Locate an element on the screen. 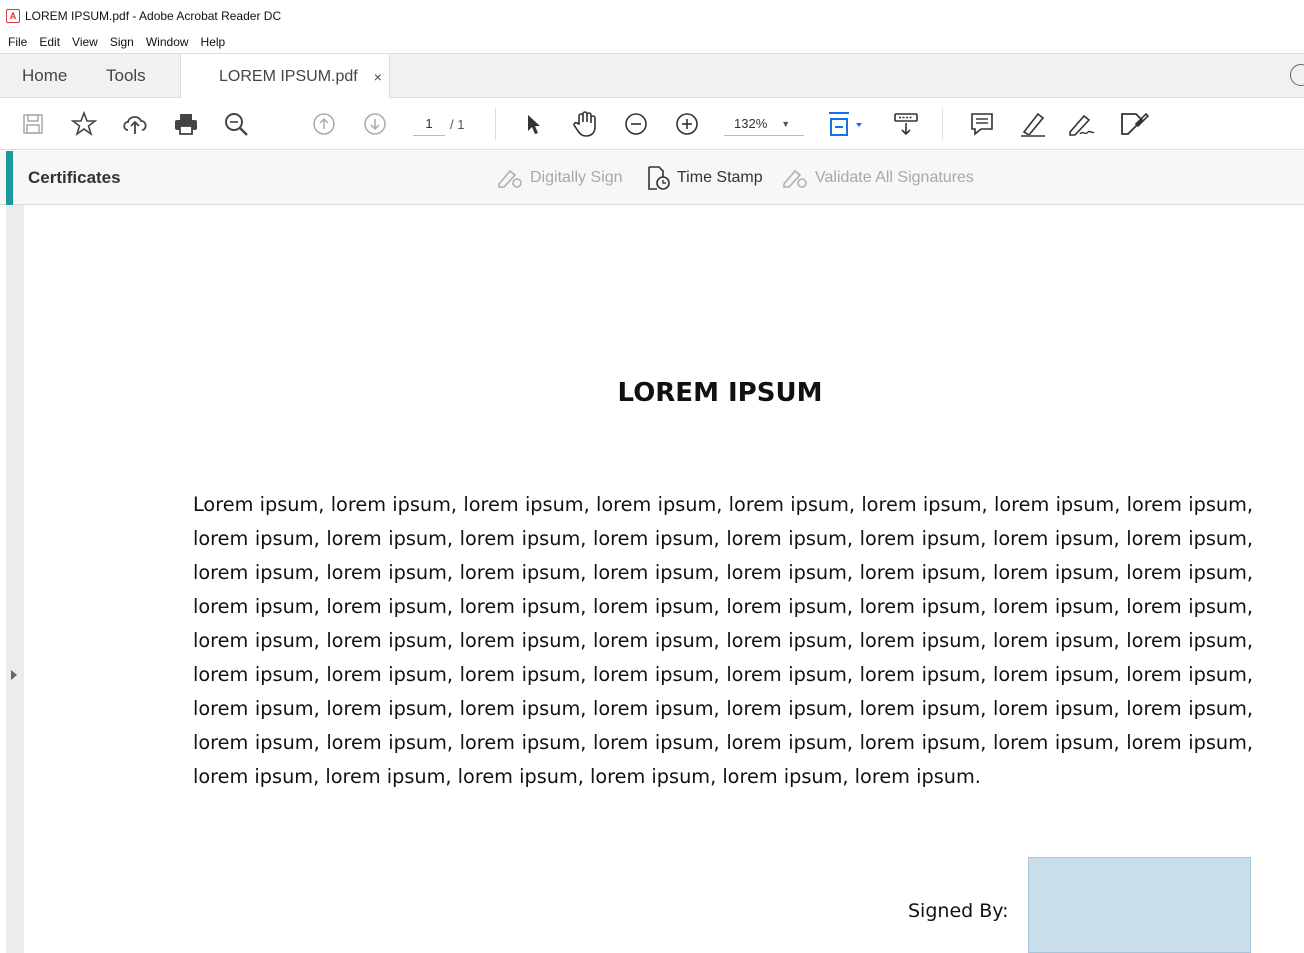  tab-document: LOREM IPSUM.pdf × is located at coordinates (285, 76).